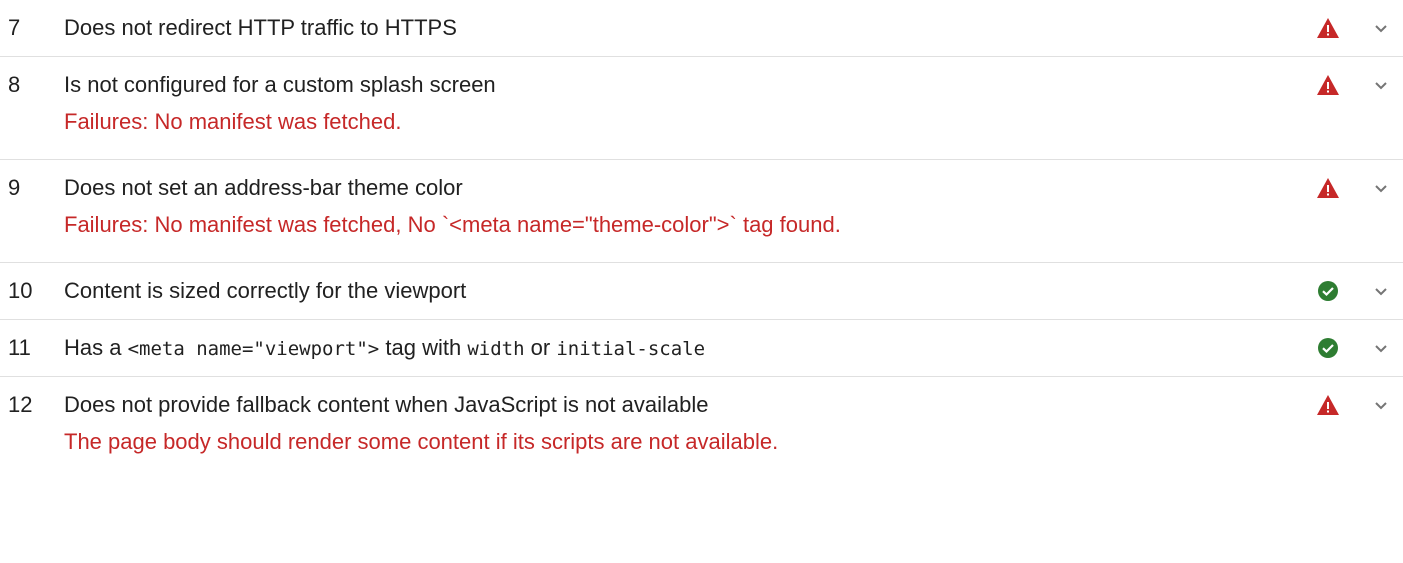 The width and height of the screenshot is (1403, 563). What do you see at coordinates (96, 347) in the screenshot?
I see `title-text: Has a` at bounding box center [96, 347].